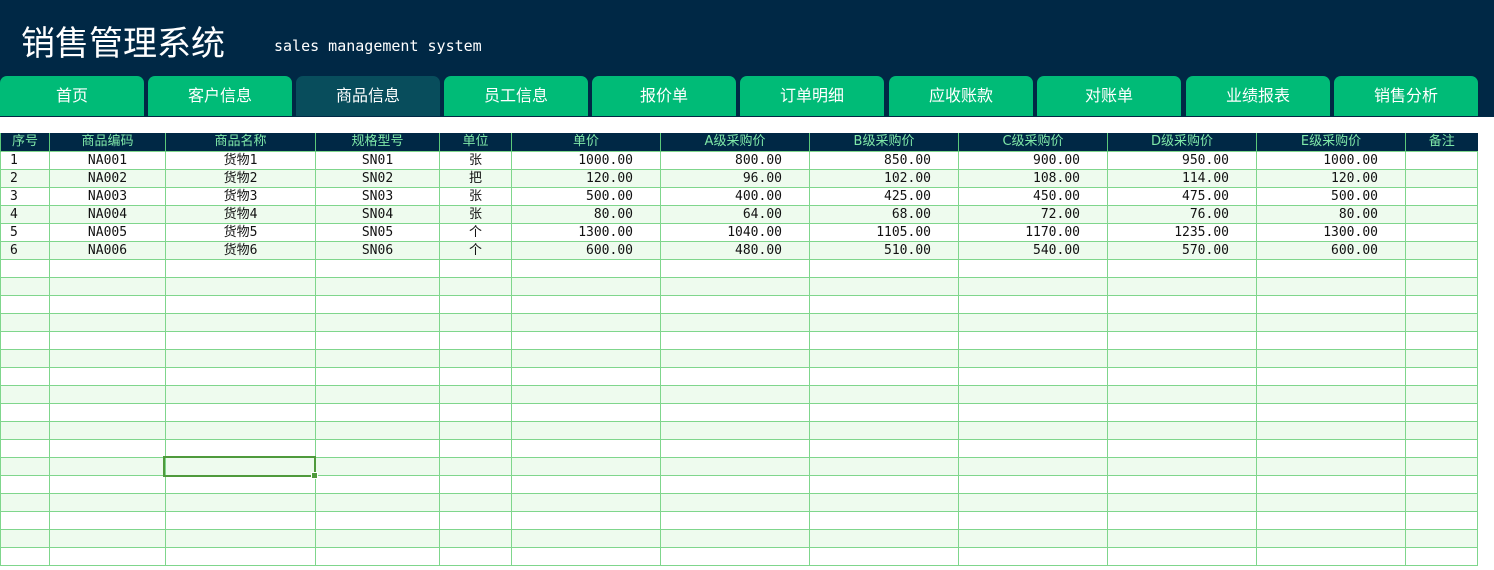 This screenshot has width=1494, height=570. What do you see at coordinates (586, 178) in the screenshot?
I see `col-unit-price-cell: 120.00` at bounding box center [586, 178].